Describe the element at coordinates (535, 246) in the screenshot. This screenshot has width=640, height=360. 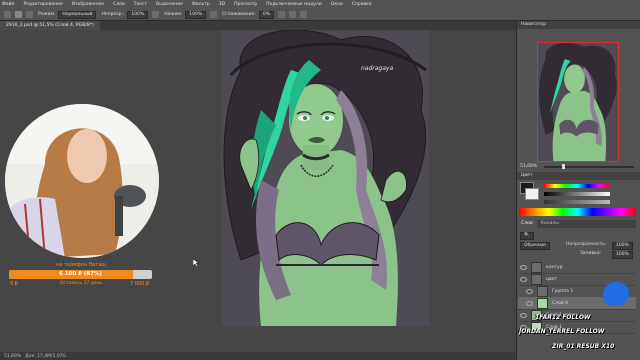
I see `layer-blend-mode-select: Обычные` at that location.